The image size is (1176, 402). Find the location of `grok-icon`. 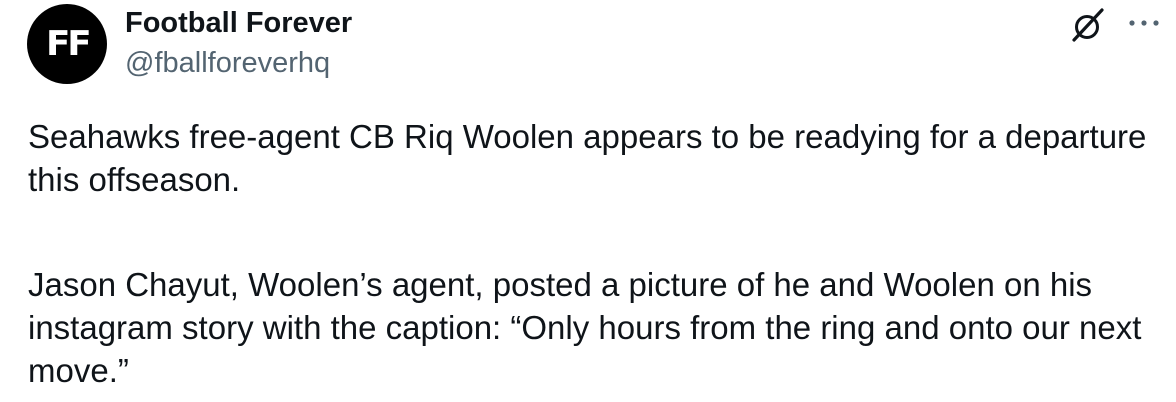

grok-icon is located at coordinates (1087, 25).